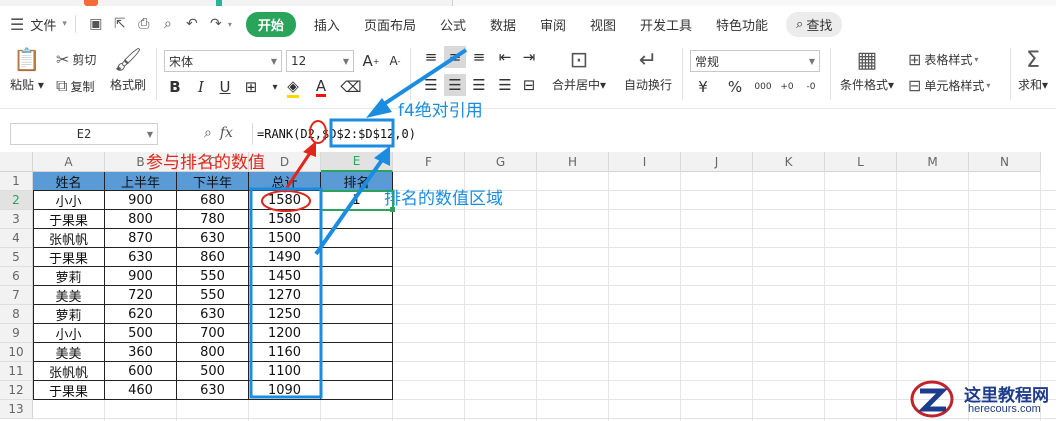  I want to click on tab-home: 开始, so click(270, 24).